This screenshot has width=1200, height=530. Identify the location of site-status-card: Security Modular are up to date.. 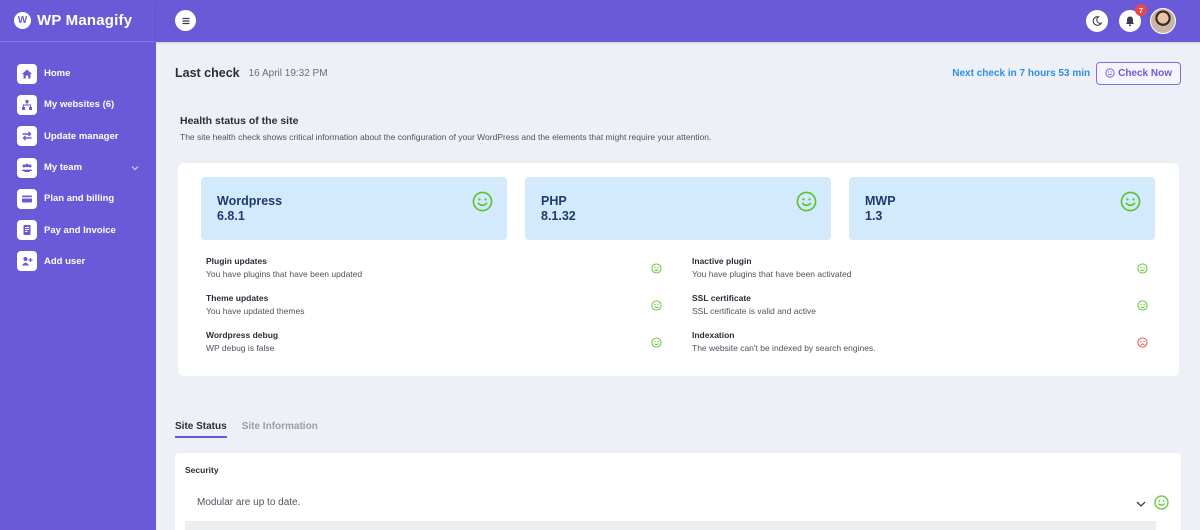
(678, 491).